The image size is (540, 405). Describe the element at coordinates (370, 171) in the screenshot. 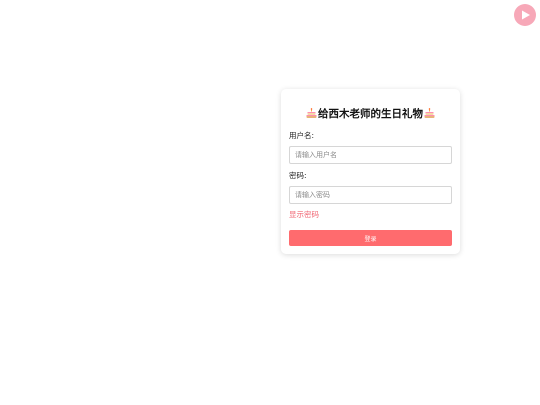

I see `login-card: 给西木老师的生日礼物 用户名: 密码: 显示密码 登录` at that location.